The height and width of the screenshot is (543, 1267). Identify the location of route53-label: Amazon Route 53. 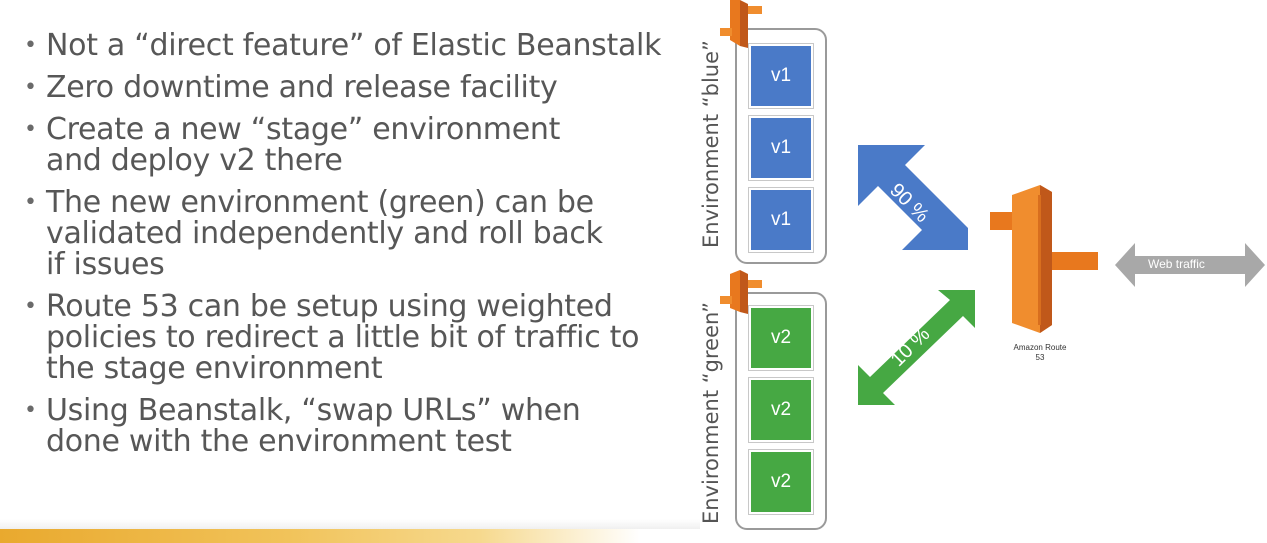
(1040, 352).